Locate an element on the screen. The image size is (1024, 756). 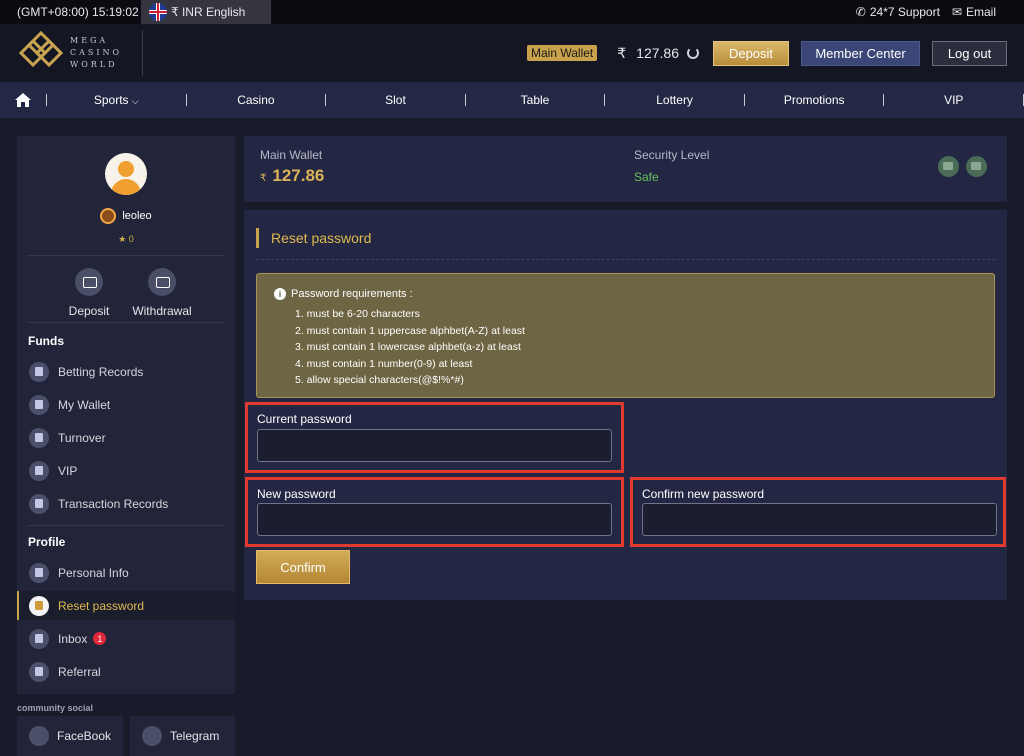
sidebar-item-betting-records: Betting Records is located at coordinates (126, 371).